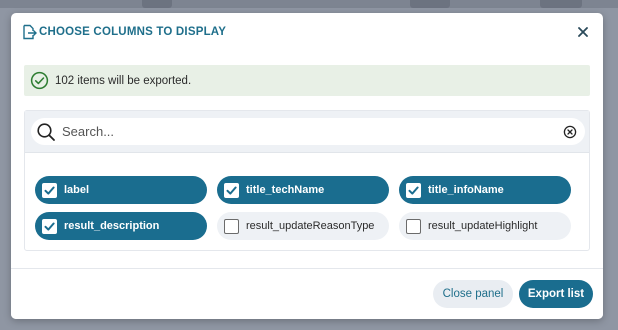 The image size is (618, 330). Describe the element at coordinates (570, 132) in the screenshot. I see `clear-circle-icon` at that location.